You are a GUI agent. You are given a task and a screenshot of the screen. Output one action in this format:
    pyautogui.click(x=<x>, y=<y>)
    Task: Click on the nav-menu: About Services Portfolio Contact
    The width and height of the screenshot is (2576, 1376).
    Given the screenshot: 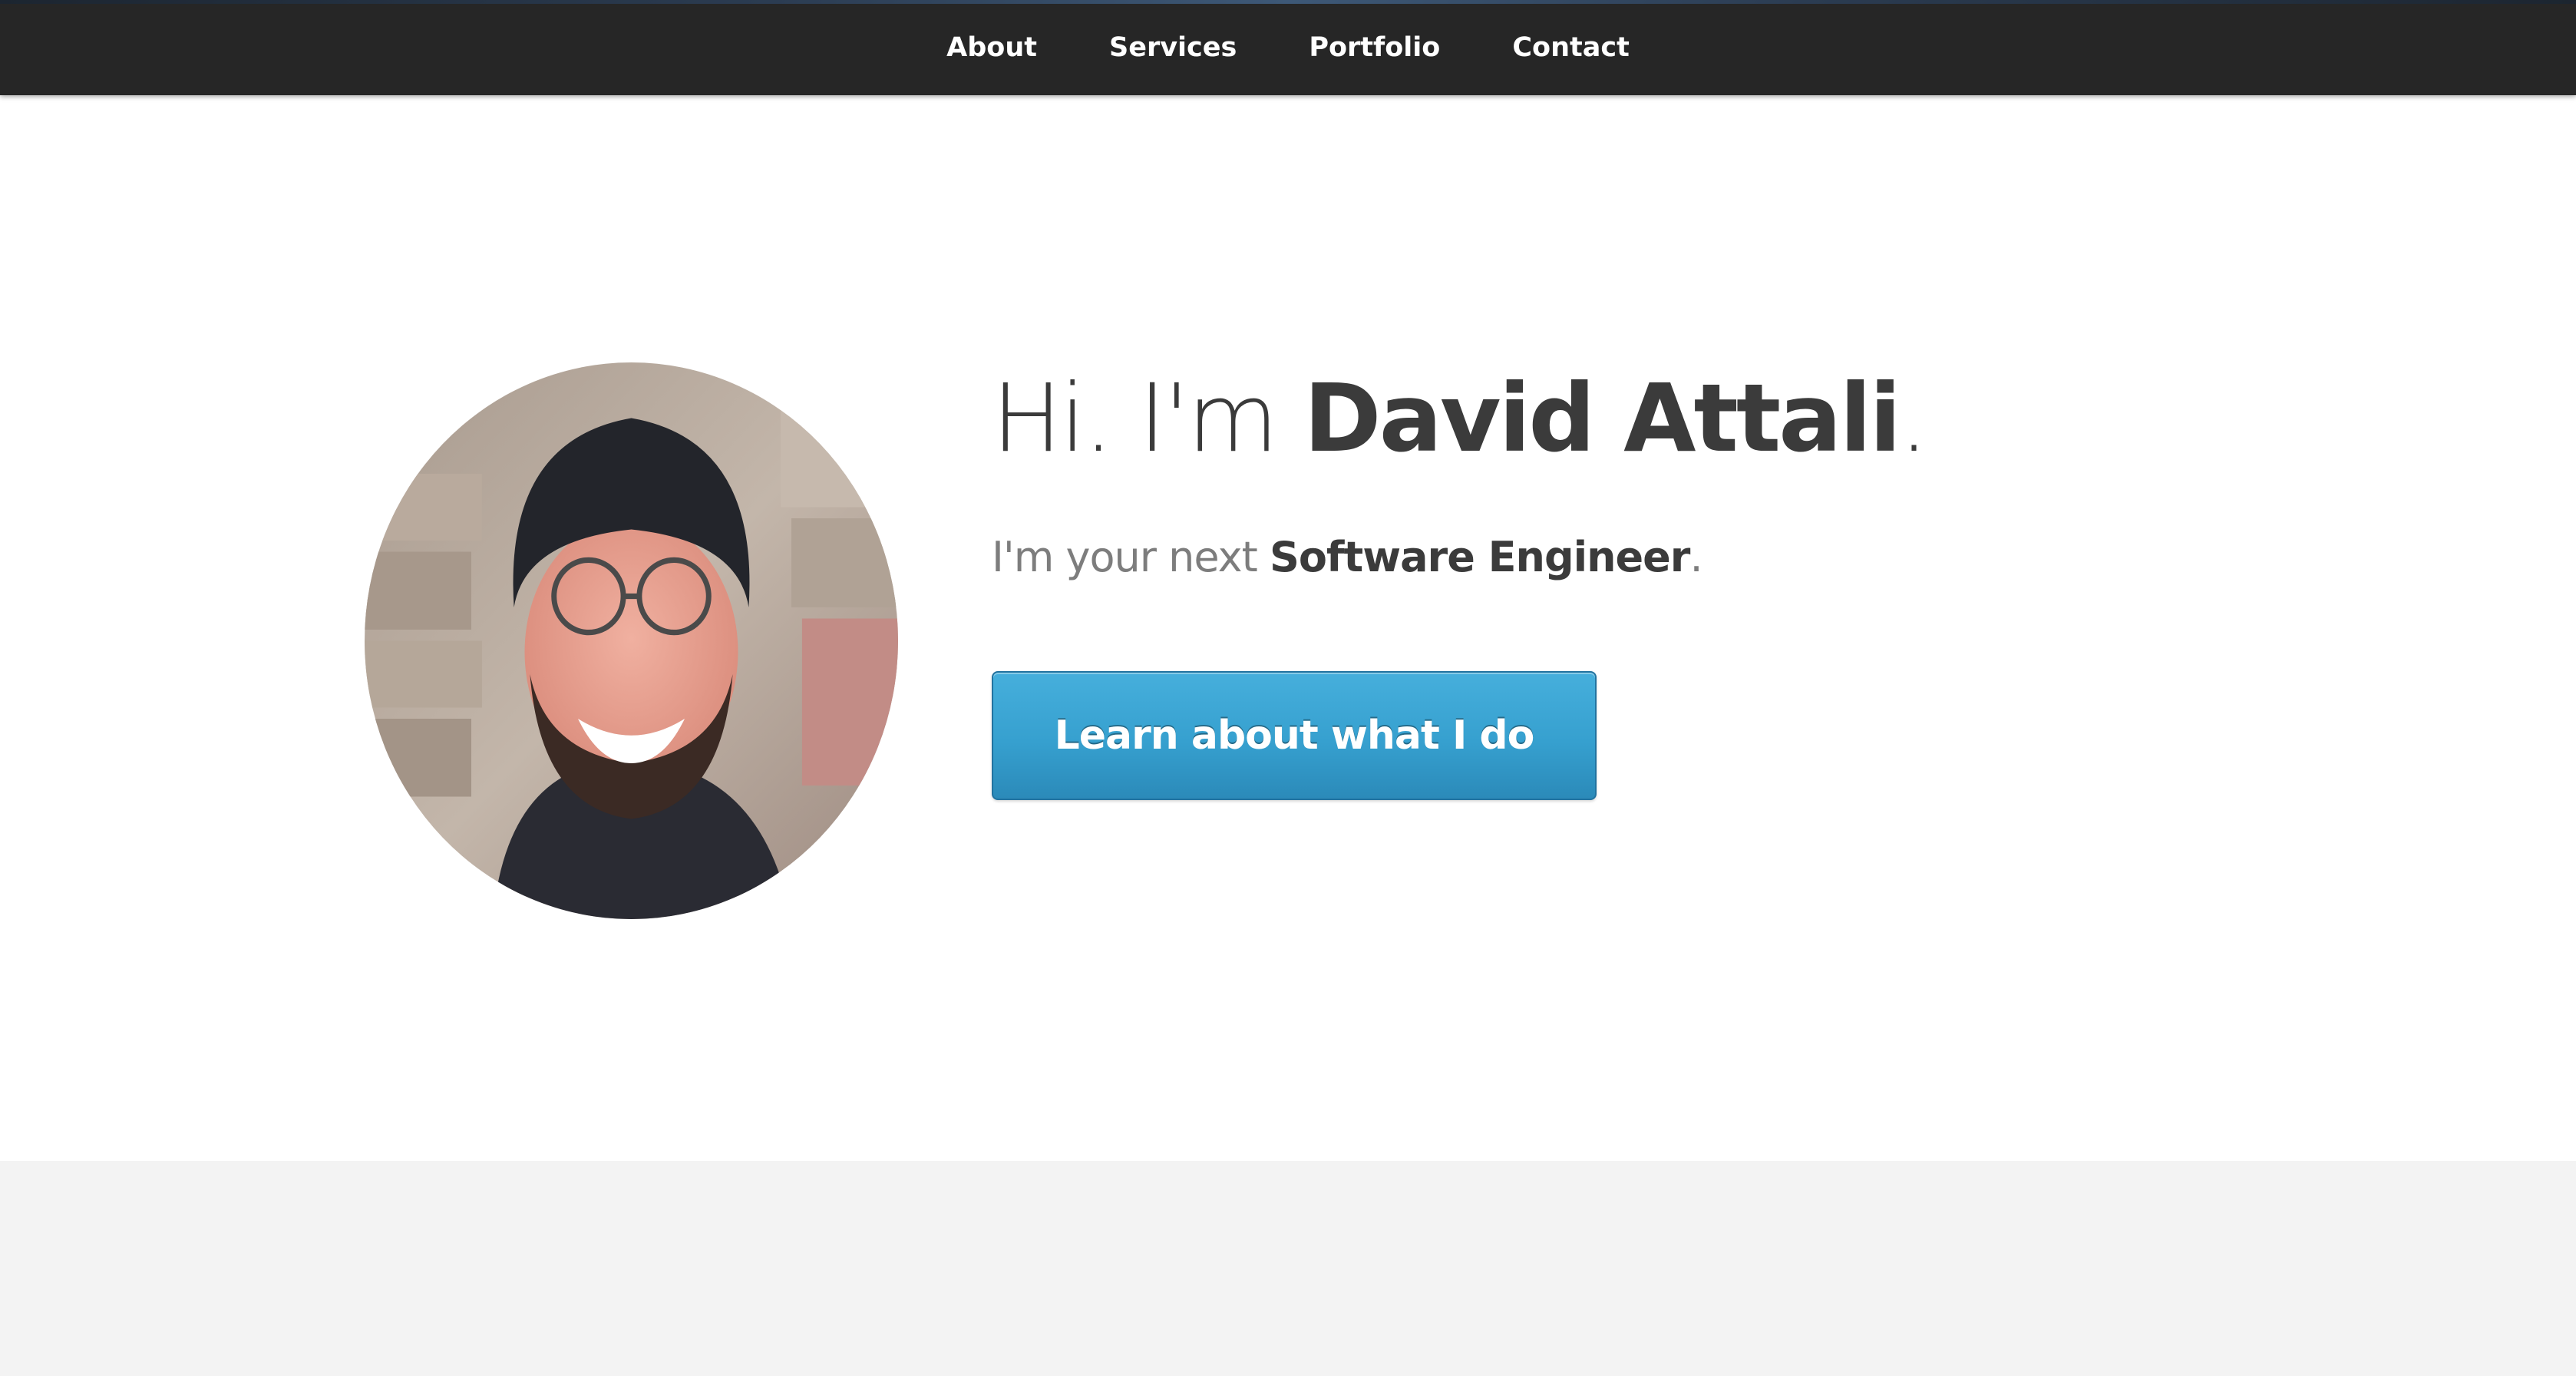 What is the action you would take?
    pyautogui.click(x=1288, y=48)
    